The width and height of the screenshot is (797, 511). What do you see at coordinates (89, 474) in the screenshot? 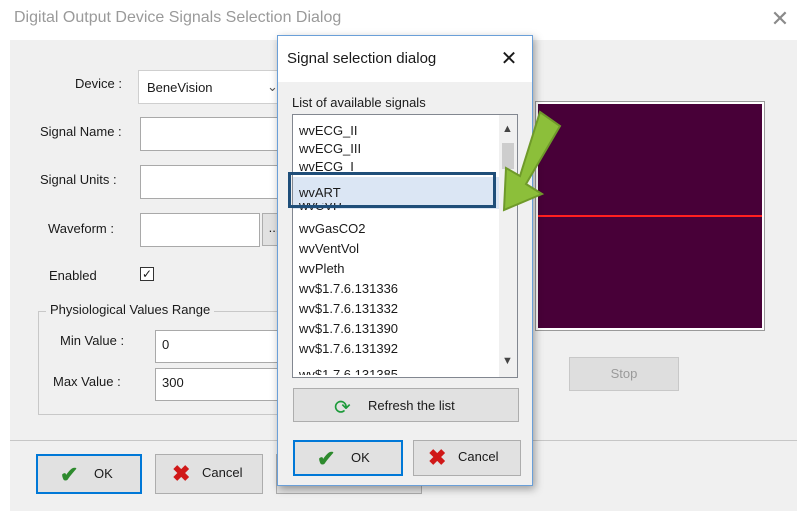
I see `main-ok-button: ✔ OK` at bounding box center [89, 474].